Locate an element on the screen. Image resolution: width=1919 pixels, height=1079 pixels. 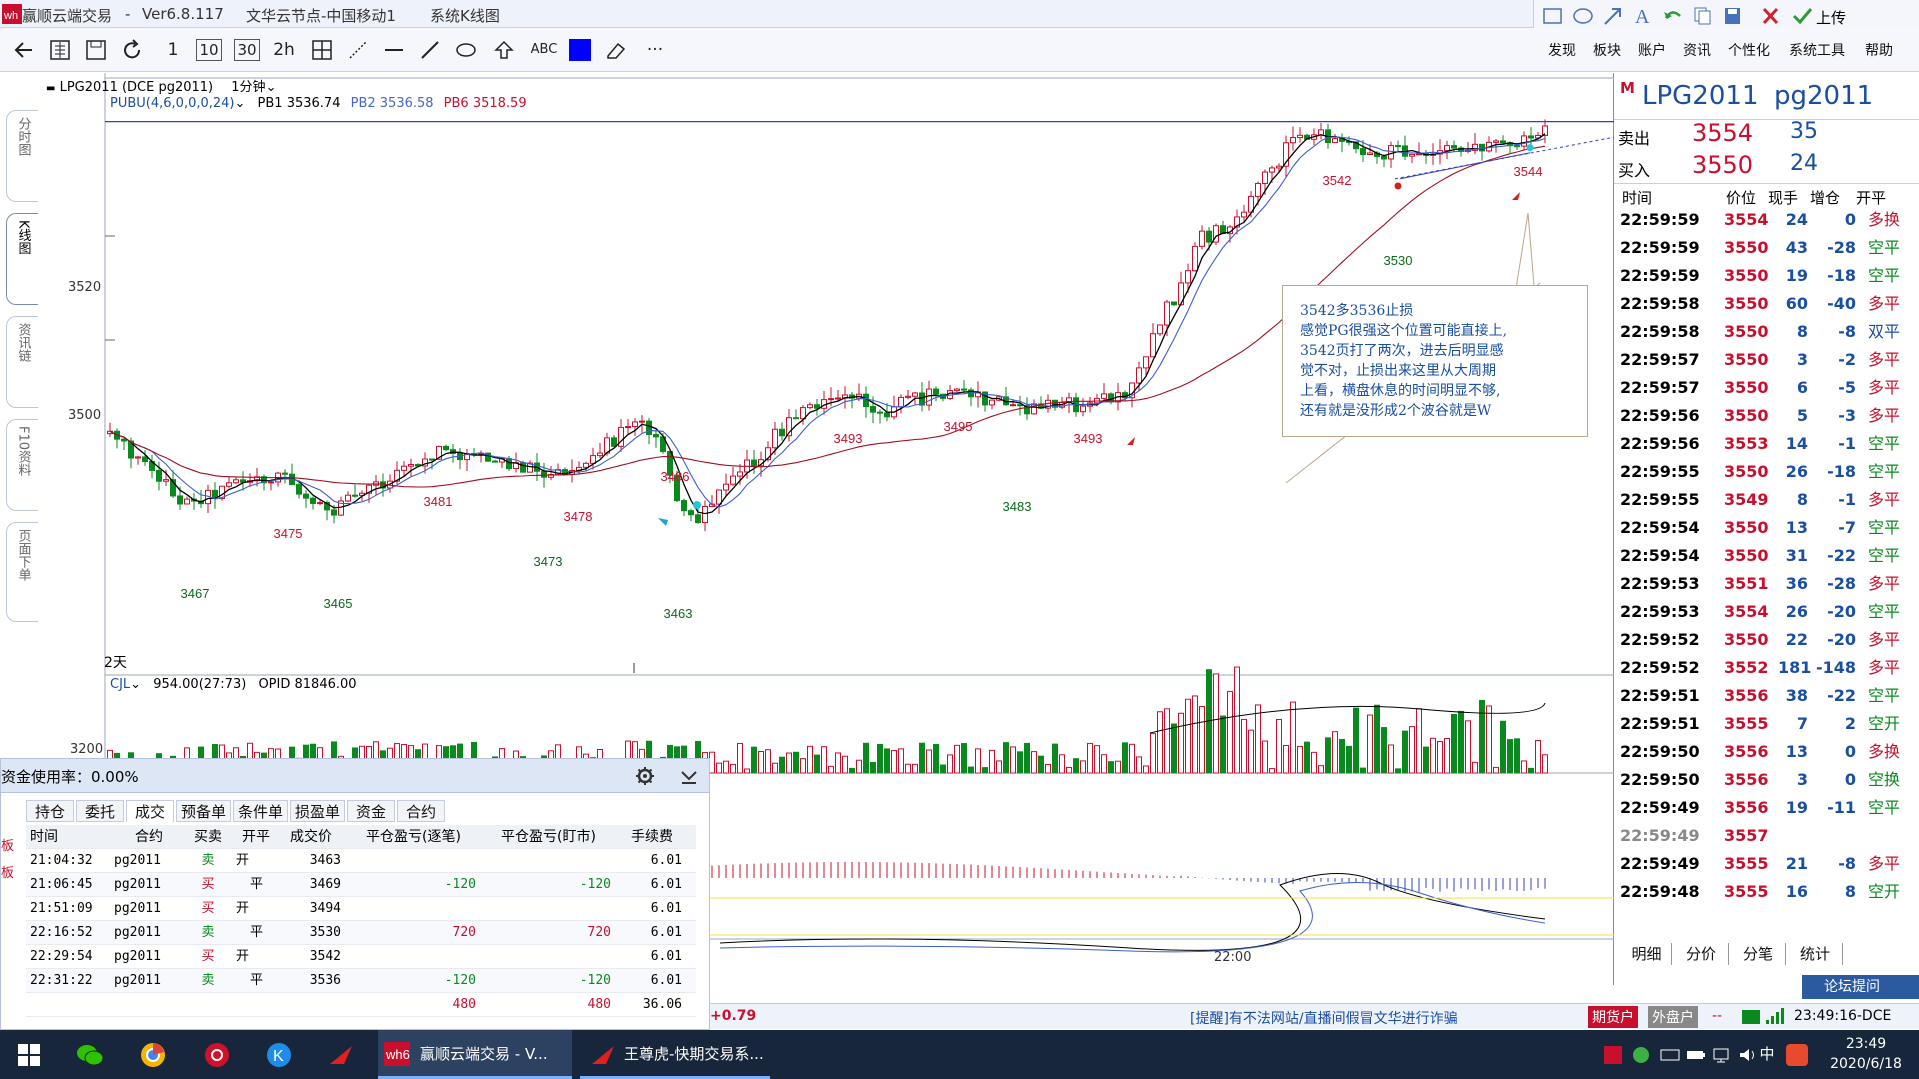
menu-discover: 发现 is located at coordinates (1562, 50).